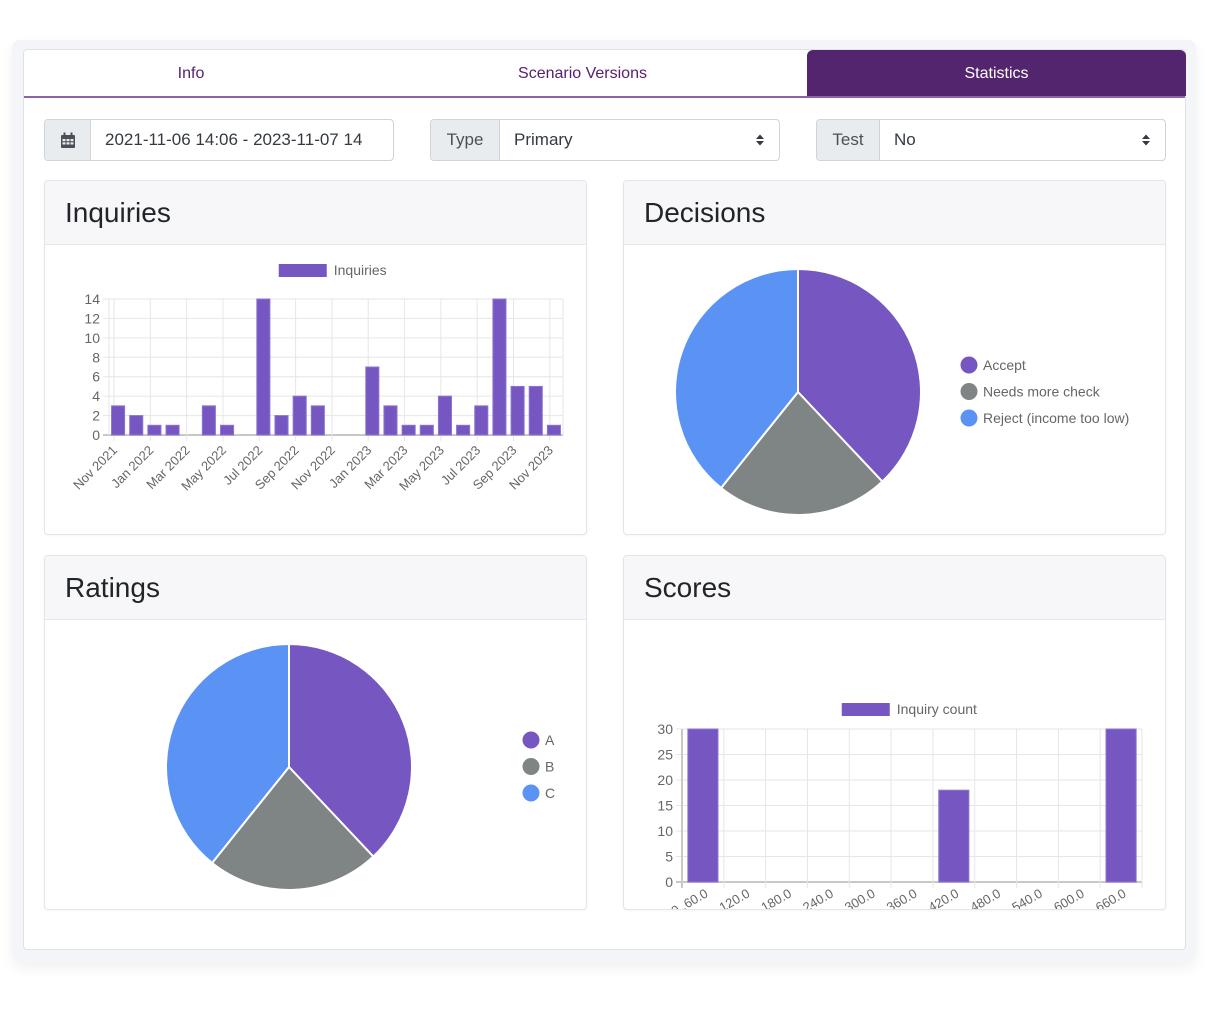 This screenshot has width=1208, height=1016. Describe the element at coordinates (550, 793) in the screenshot. I see `legend-label: C` at that location.